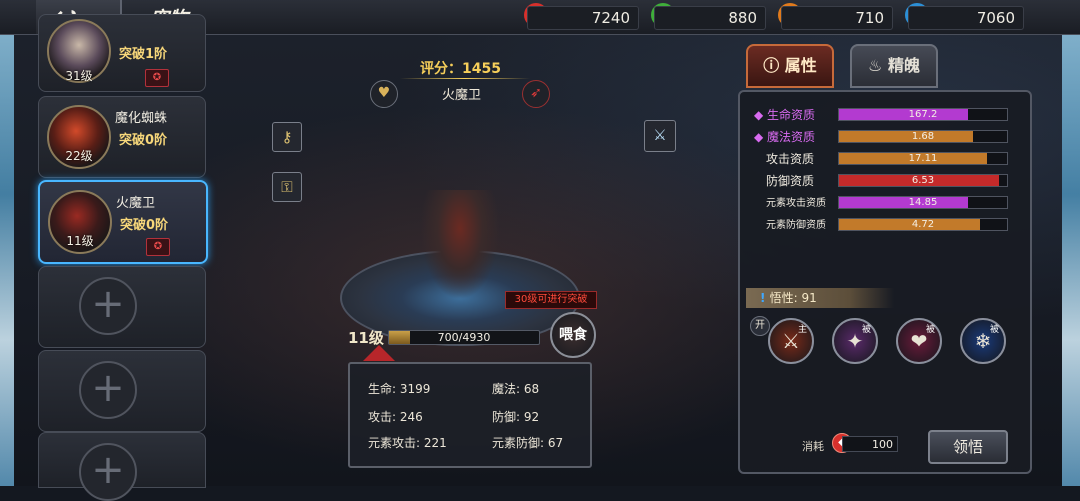 This screenshot has width=1080, height=501. What do you see at coordinates (903, 65) in the screenshot?
I see `tab-label: 精魄` at bounding box center [903, 65].